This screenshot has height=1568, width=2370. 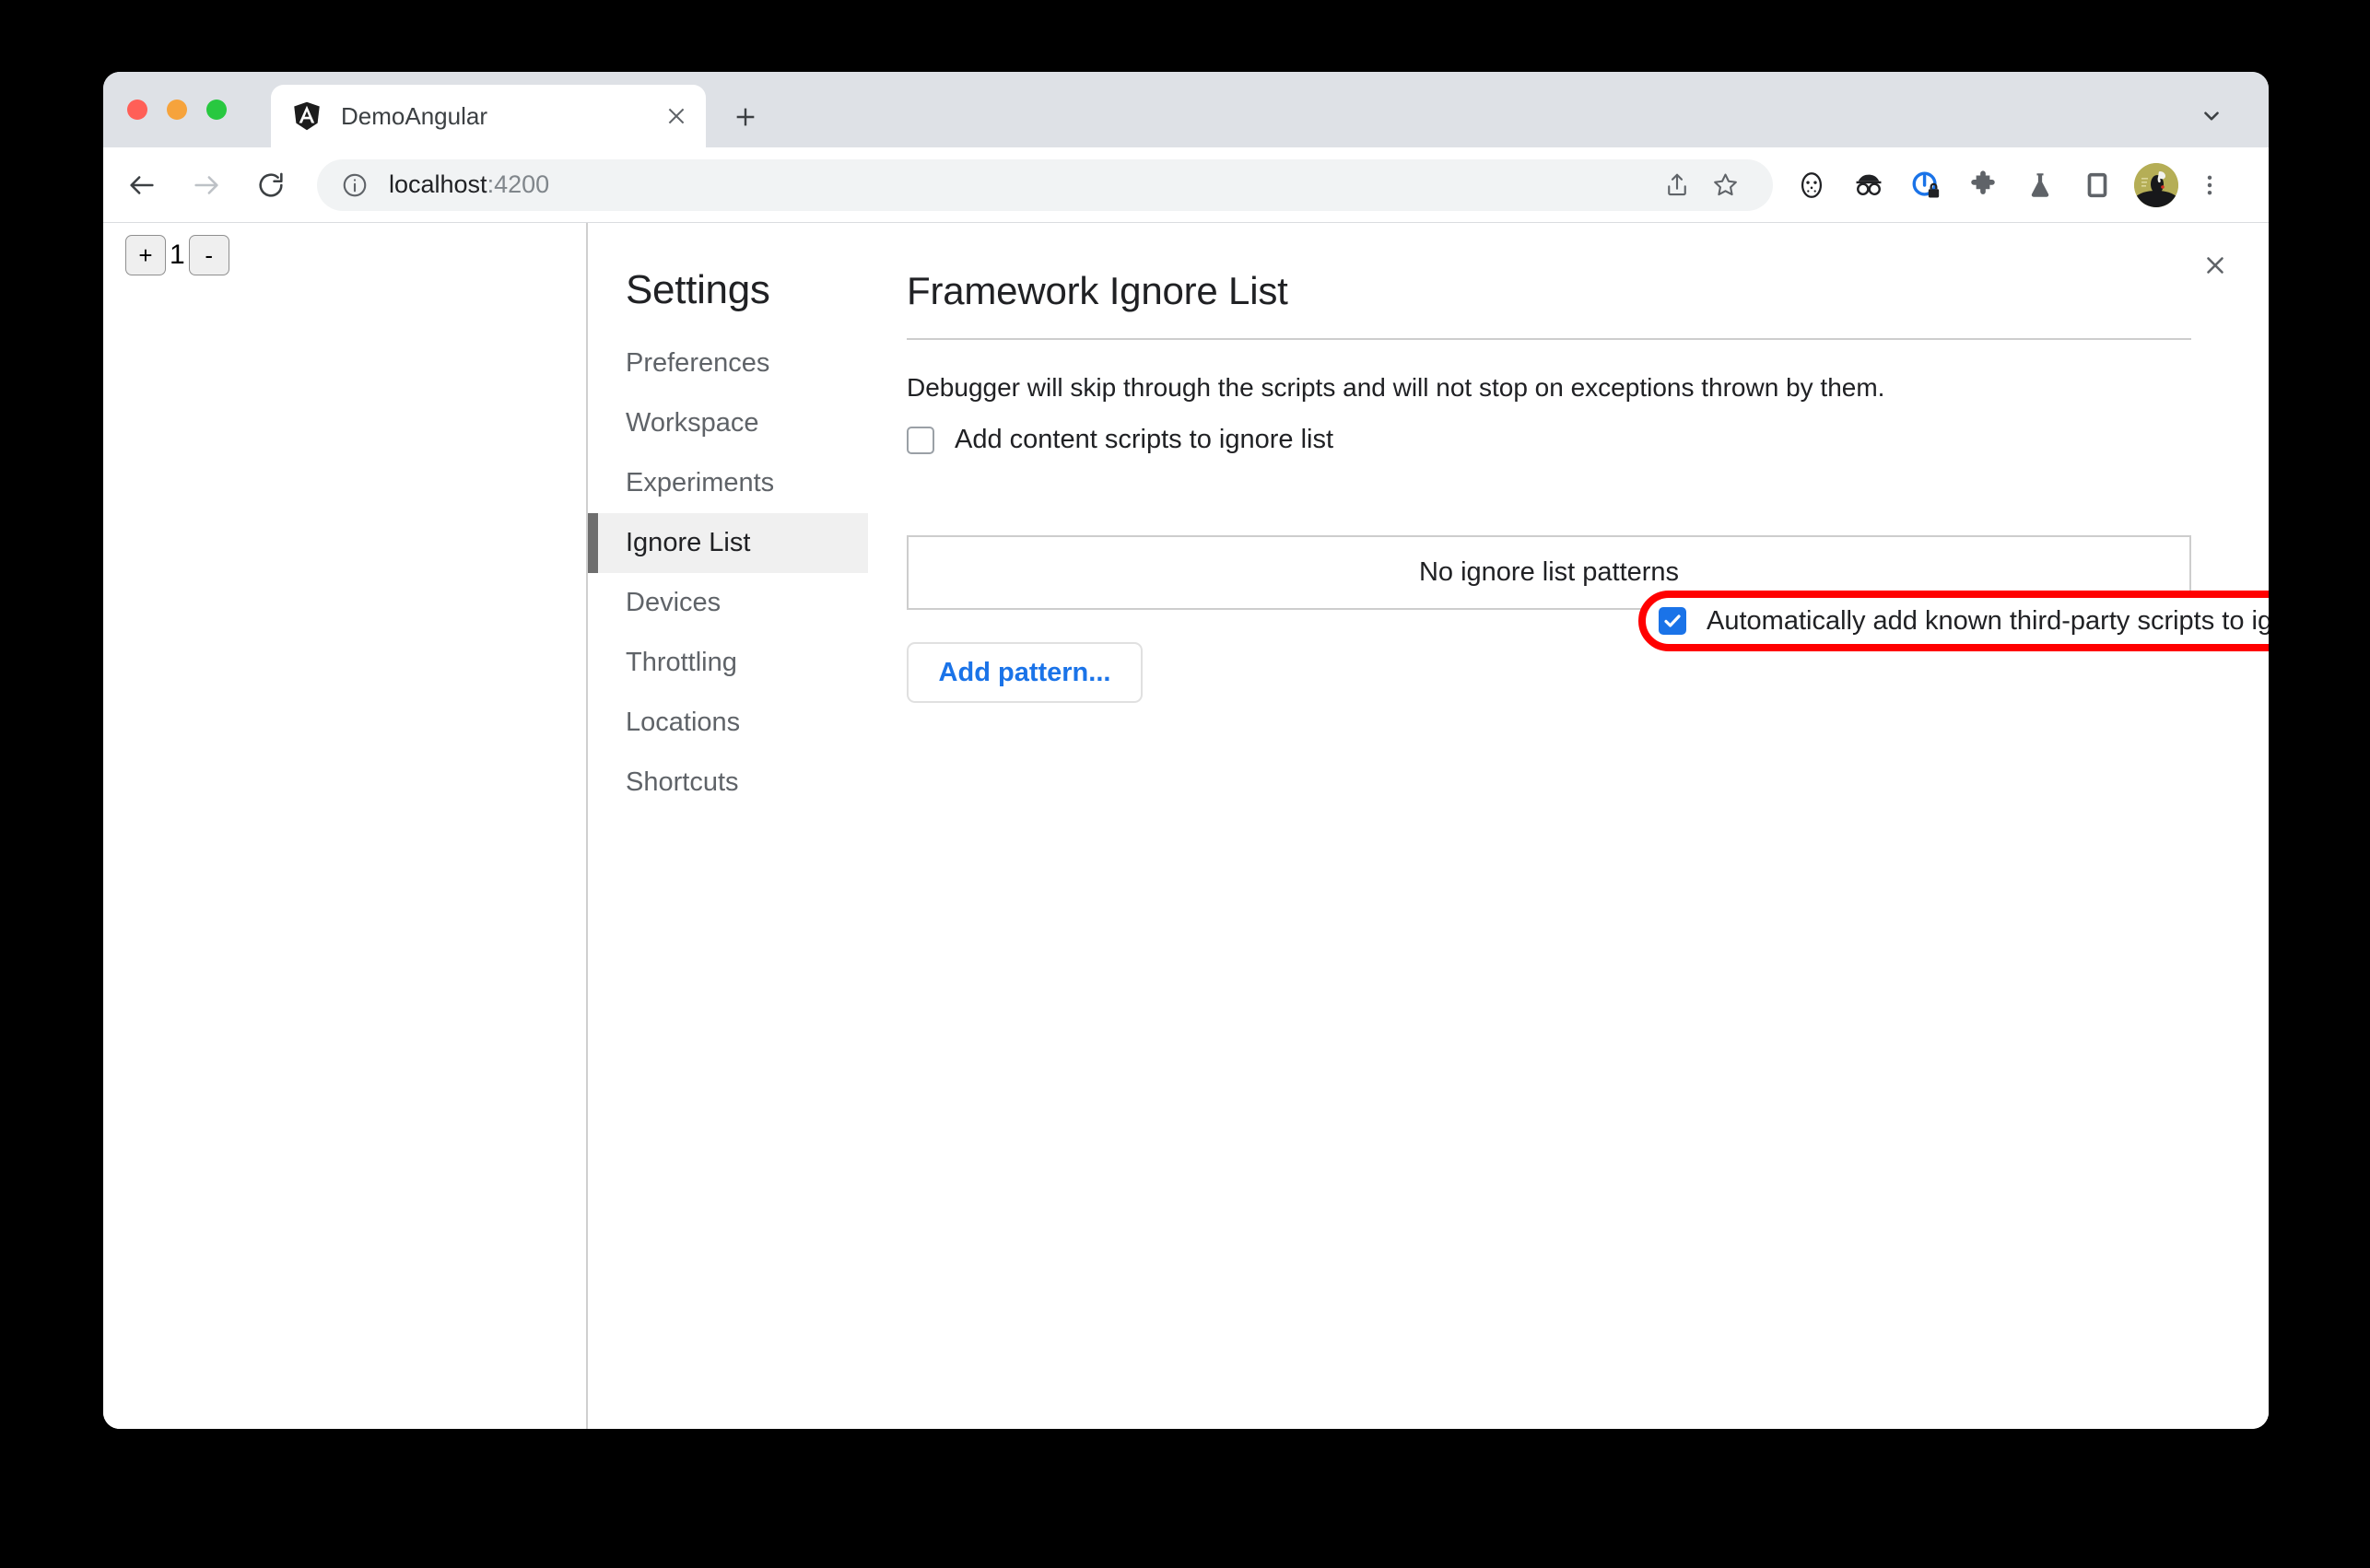 I want to click on puzzle-extensions-icon, so click(x=1983, y=185).